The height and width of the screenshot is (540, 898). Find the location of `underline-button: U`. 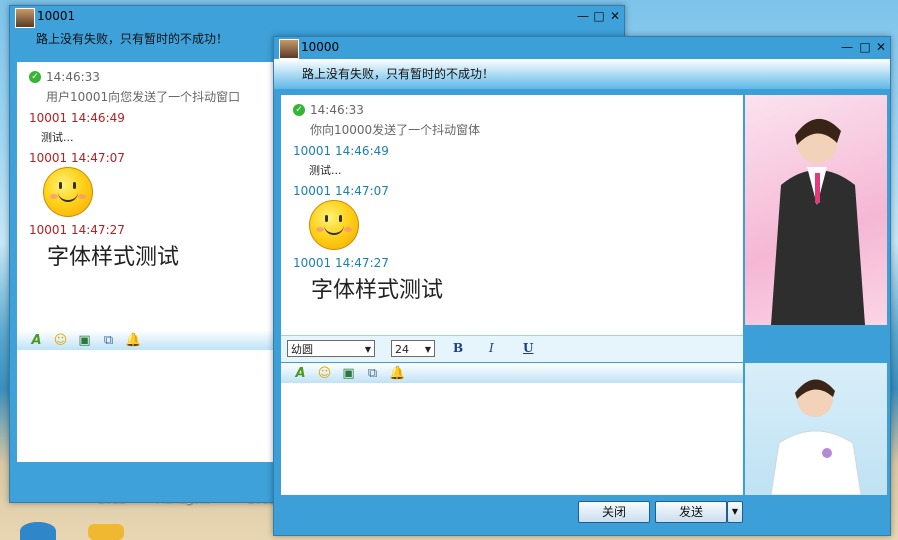

underline-button: U is located at coordinates (528, 348).